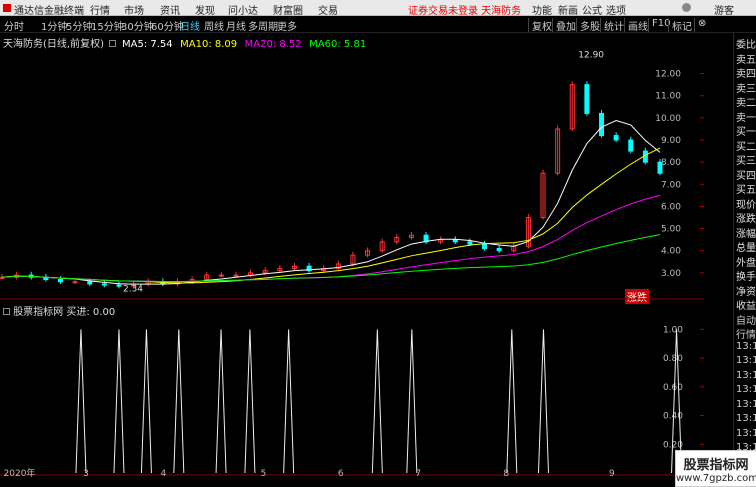 The width and height of the screenshot is (756, 487). What do you see at coordinates (328, 9) in the screenshot?
I see `menu-item-trade: 交易` at bounding box center [328, 9].